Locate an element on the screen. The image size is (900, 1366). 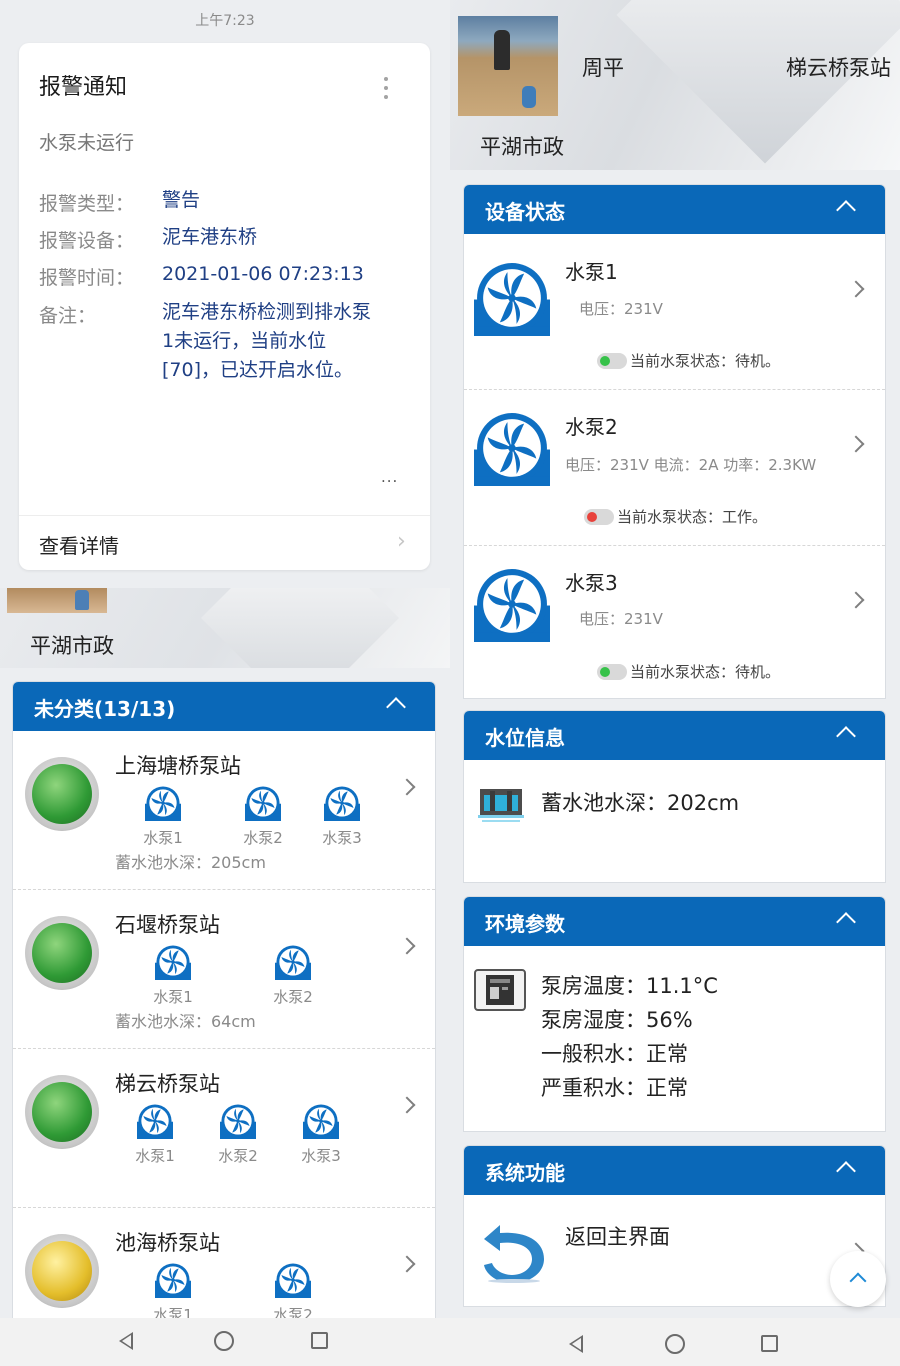
scroll-top-button is located at coordinates (858, 1279).